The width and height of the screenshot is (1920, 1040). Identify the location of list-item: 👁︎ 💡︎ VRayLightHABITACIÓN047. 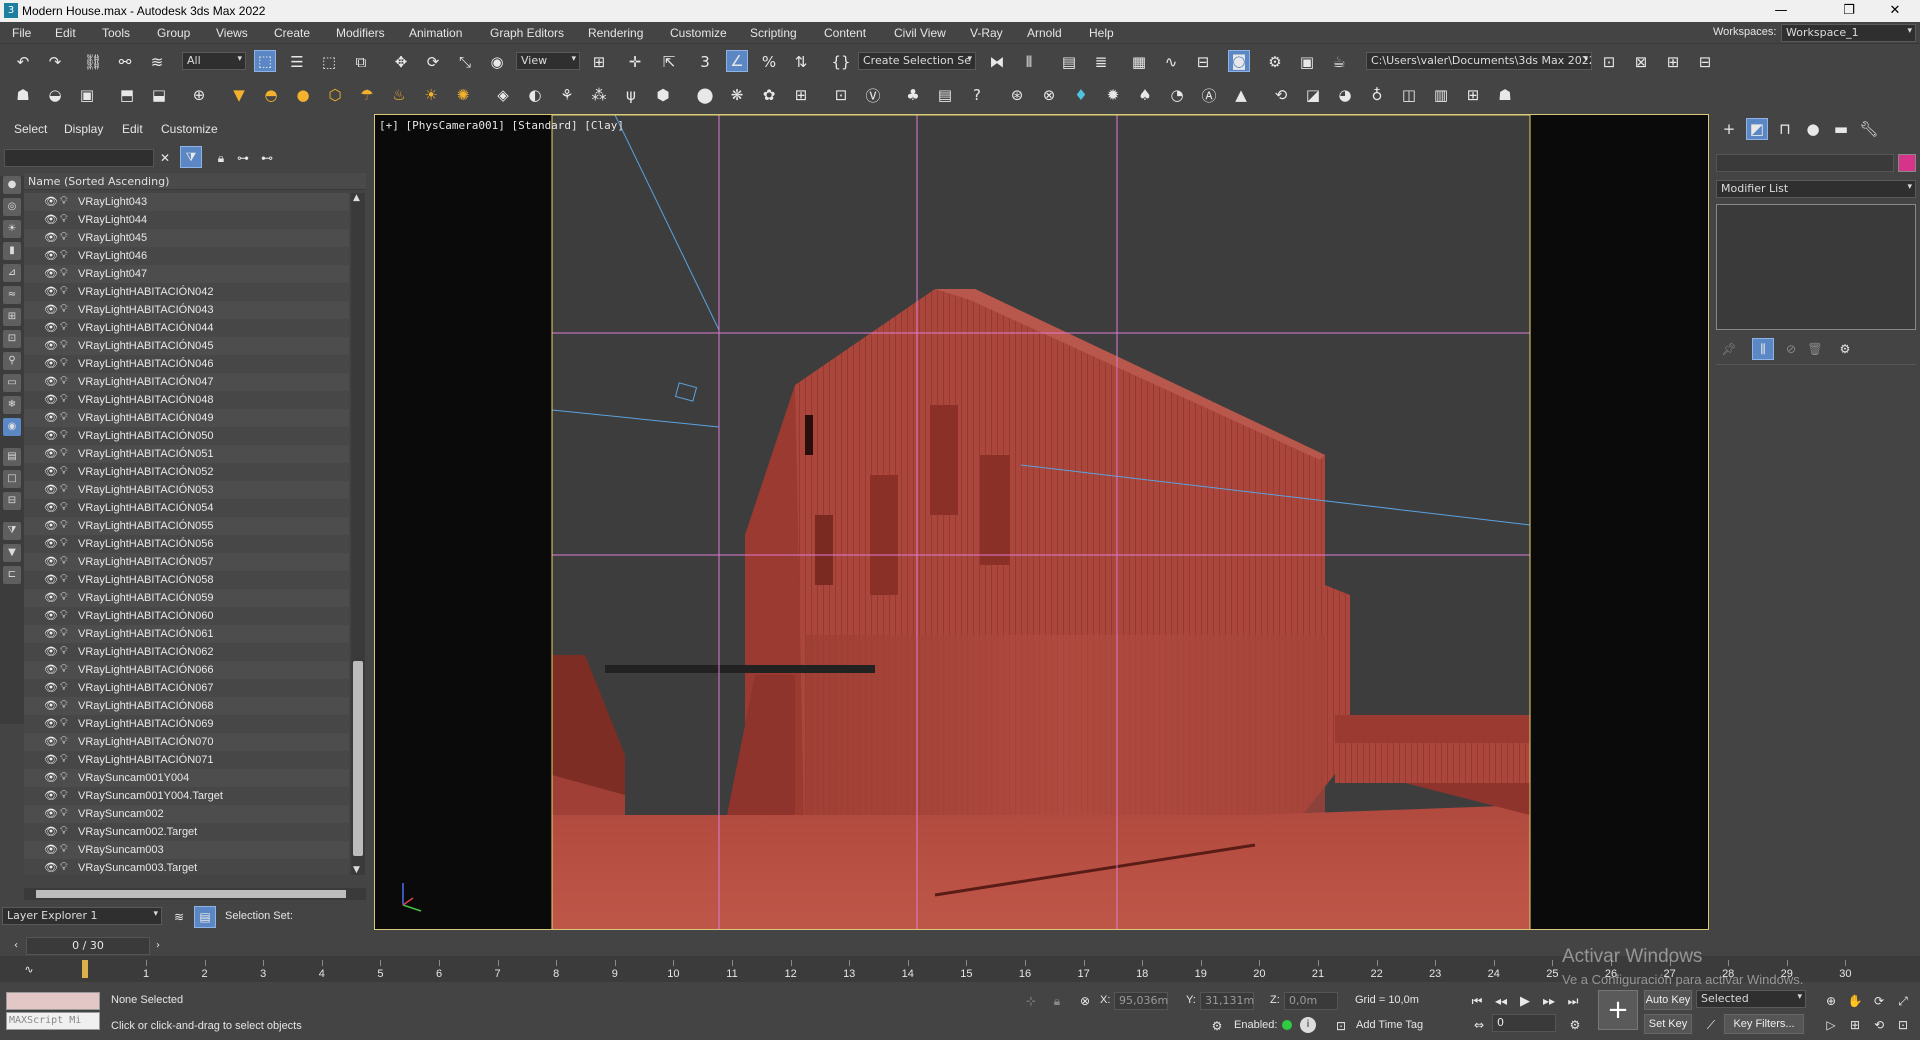
(186, 382).